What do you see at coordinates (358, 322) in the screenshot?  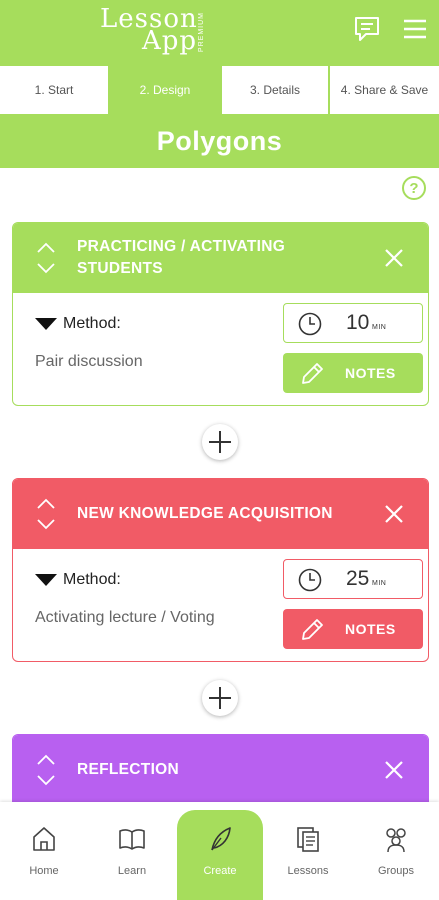 I see `duration-value: 10` at bounding box center [358, 322].